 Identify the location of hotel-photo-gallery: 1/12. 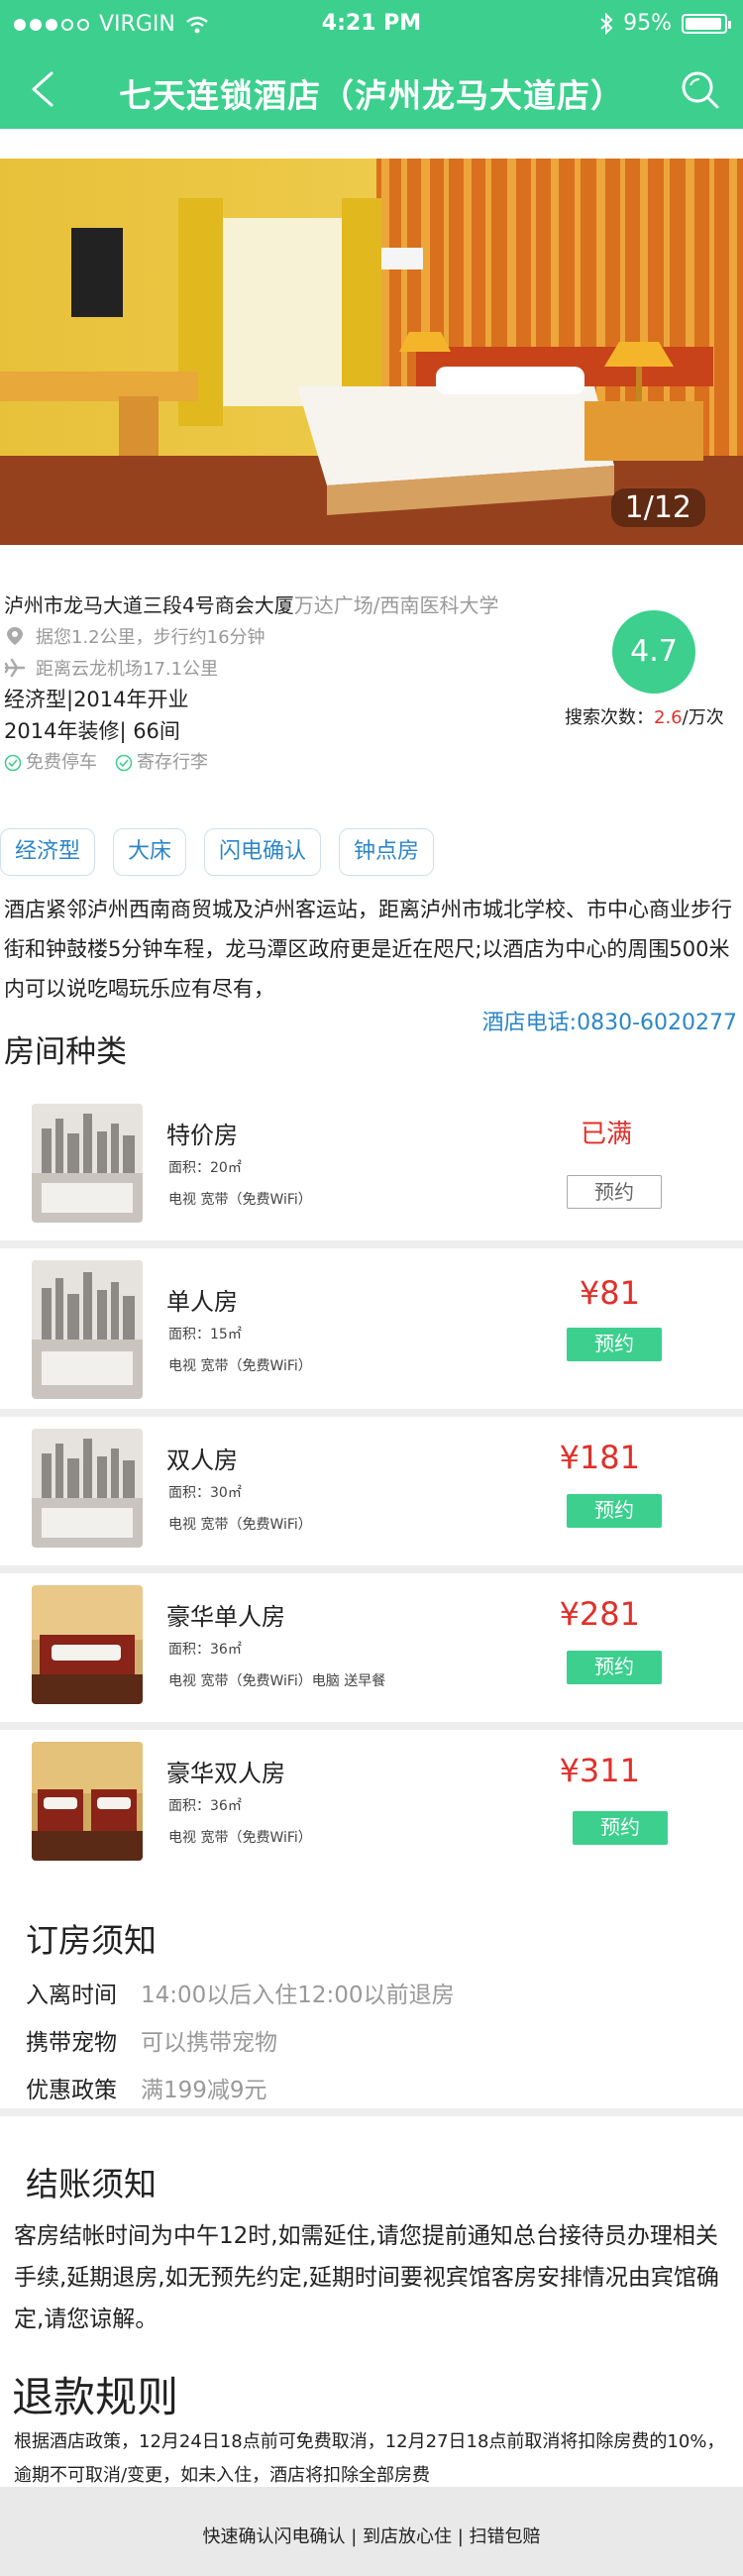
(371, 352).